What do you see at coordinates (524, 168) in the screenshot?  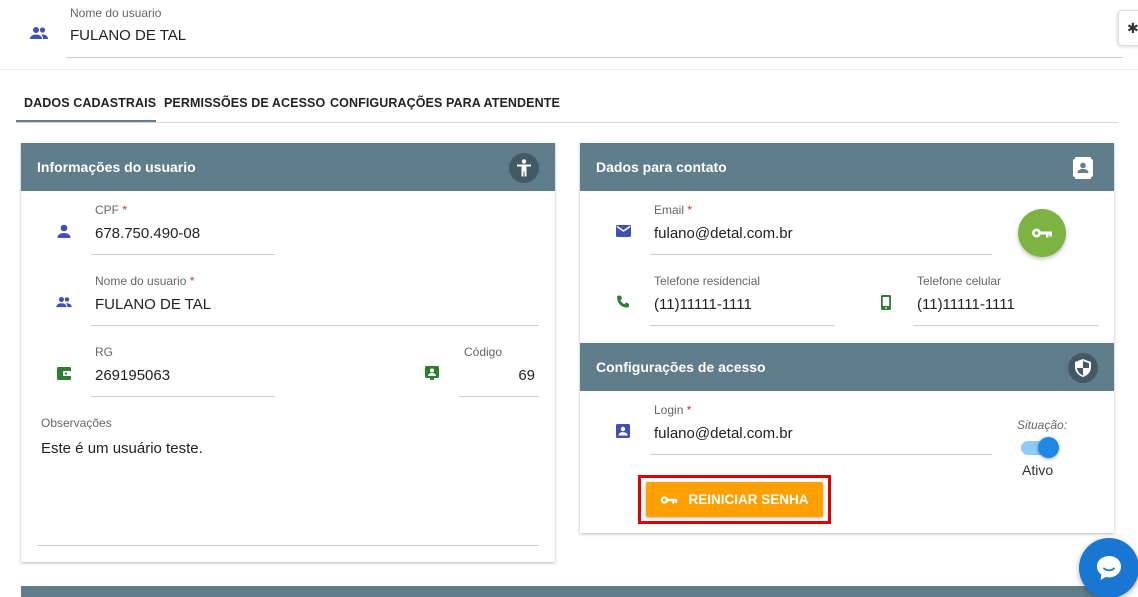 I see `accessibility-icon` at bounding box center [524, 168].